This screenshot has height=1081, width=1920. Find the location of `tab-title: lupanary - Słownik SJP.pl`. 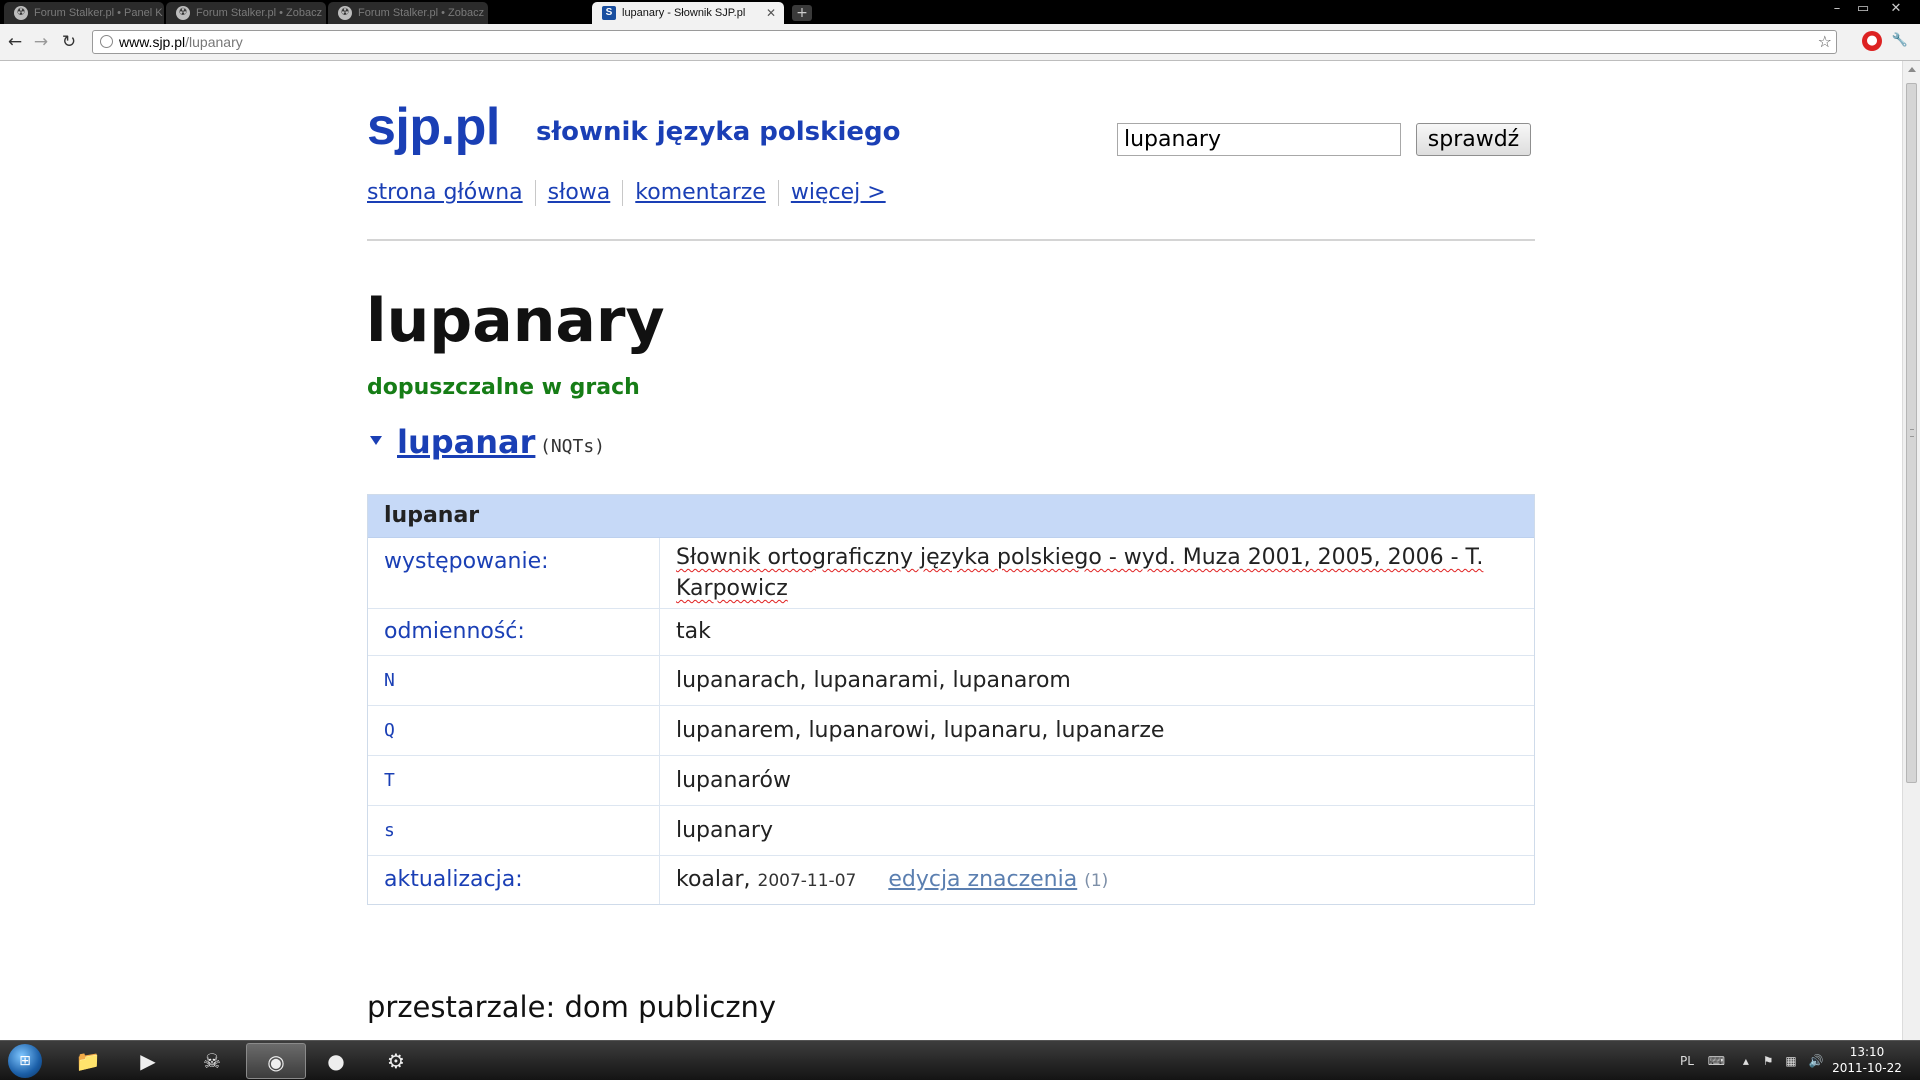

tab-title: lupanary - Słownik SJP.pl is located at coordinates (684, 13).